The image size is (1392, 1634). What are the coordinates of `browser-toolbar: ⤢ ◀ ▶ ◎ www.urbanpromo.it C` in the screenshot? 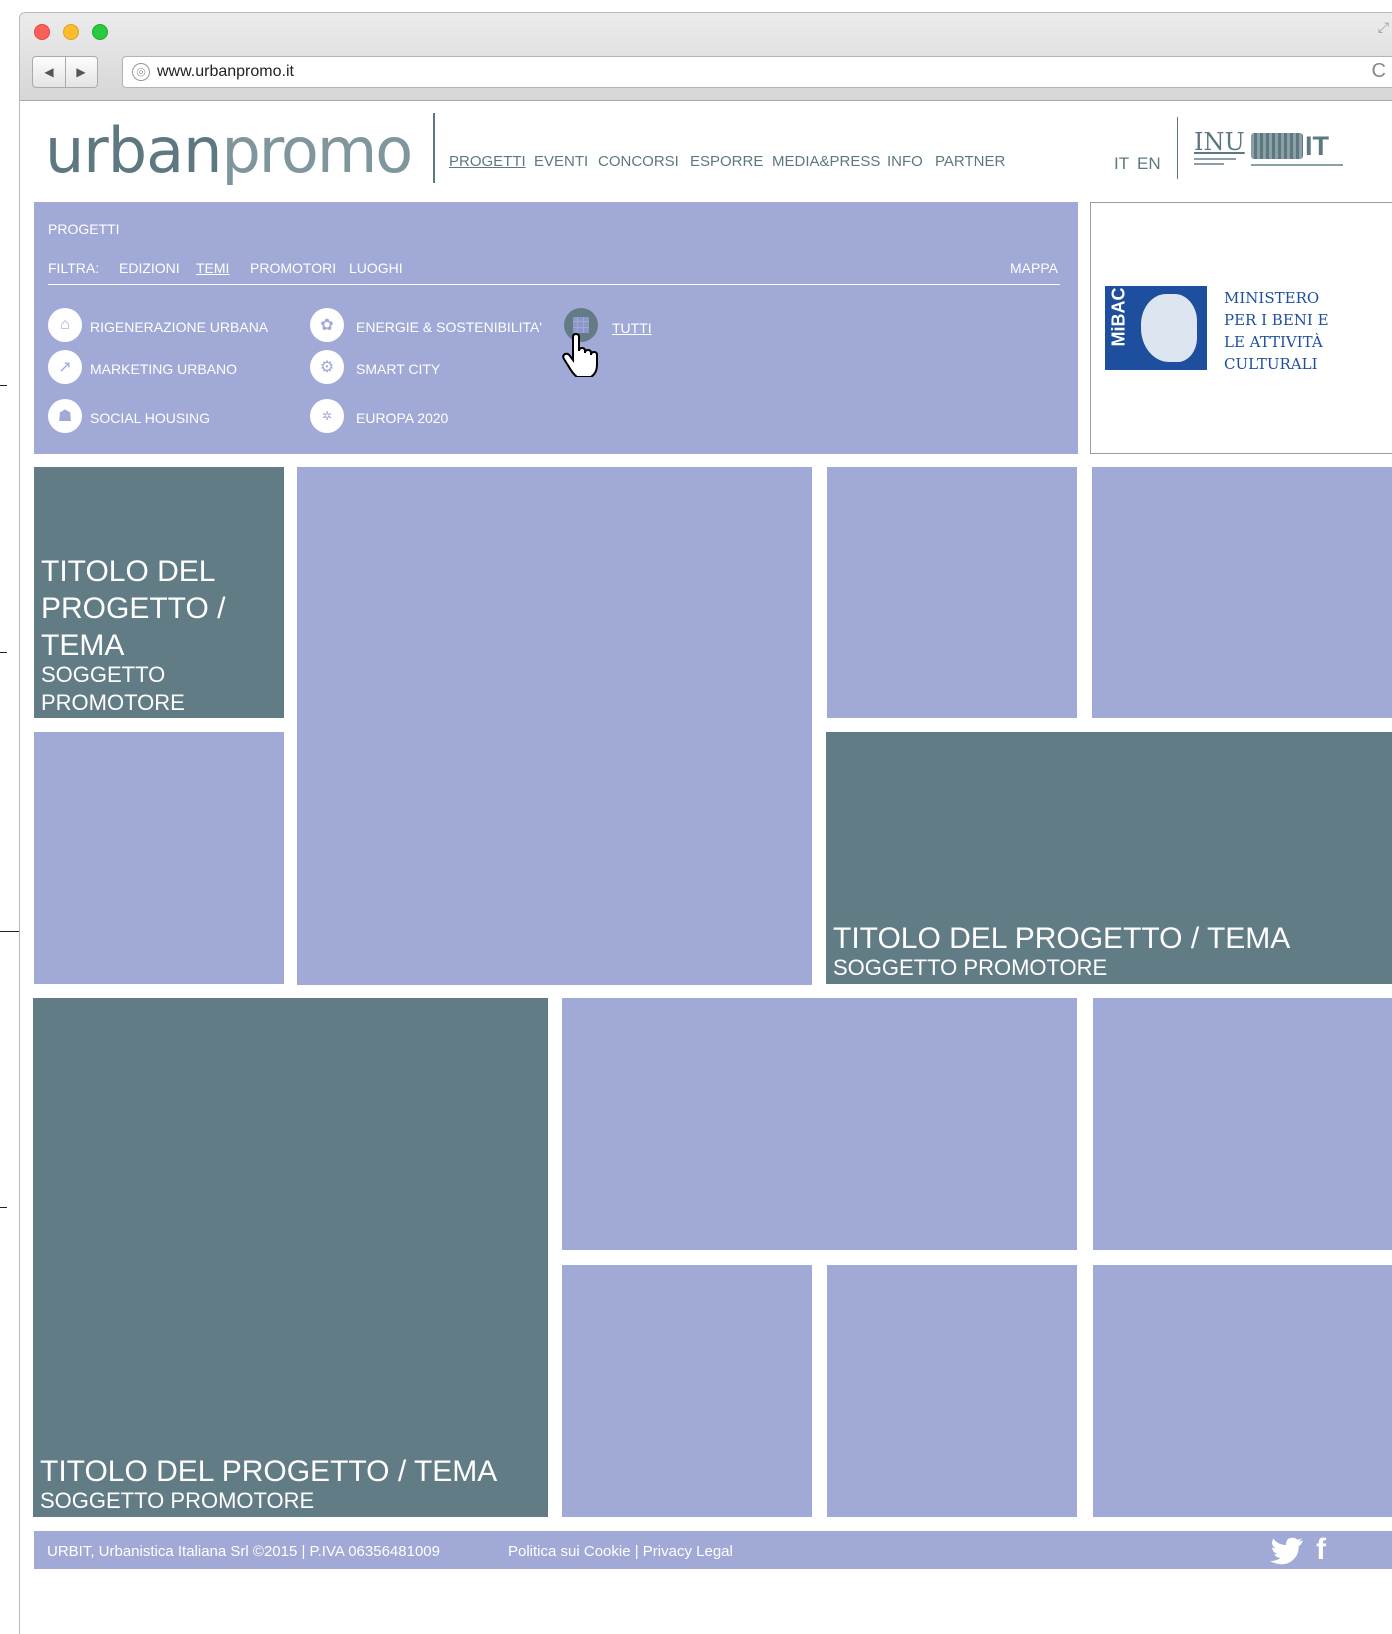 It's located at (706, 57).